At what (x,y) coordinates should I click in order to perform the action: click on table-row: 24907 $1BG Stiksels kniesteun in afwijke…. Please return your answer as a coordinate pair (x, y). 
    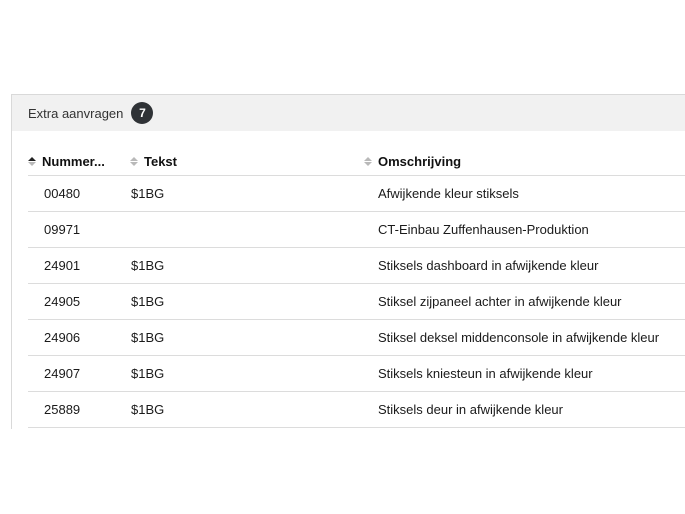
    Looking at the image, I should click on (356, 374).